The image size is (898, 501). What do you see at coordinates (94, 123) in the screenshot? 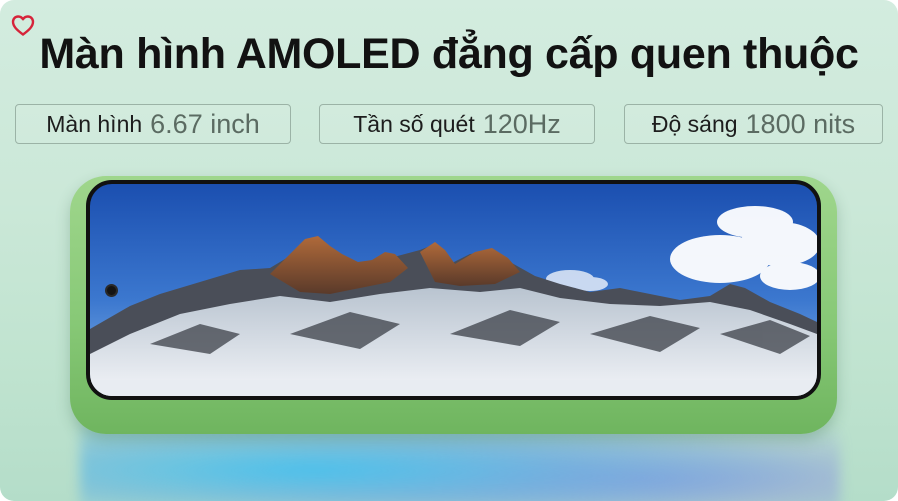
I see `spec-label: Màn hình` at bounding box center [94, 123].